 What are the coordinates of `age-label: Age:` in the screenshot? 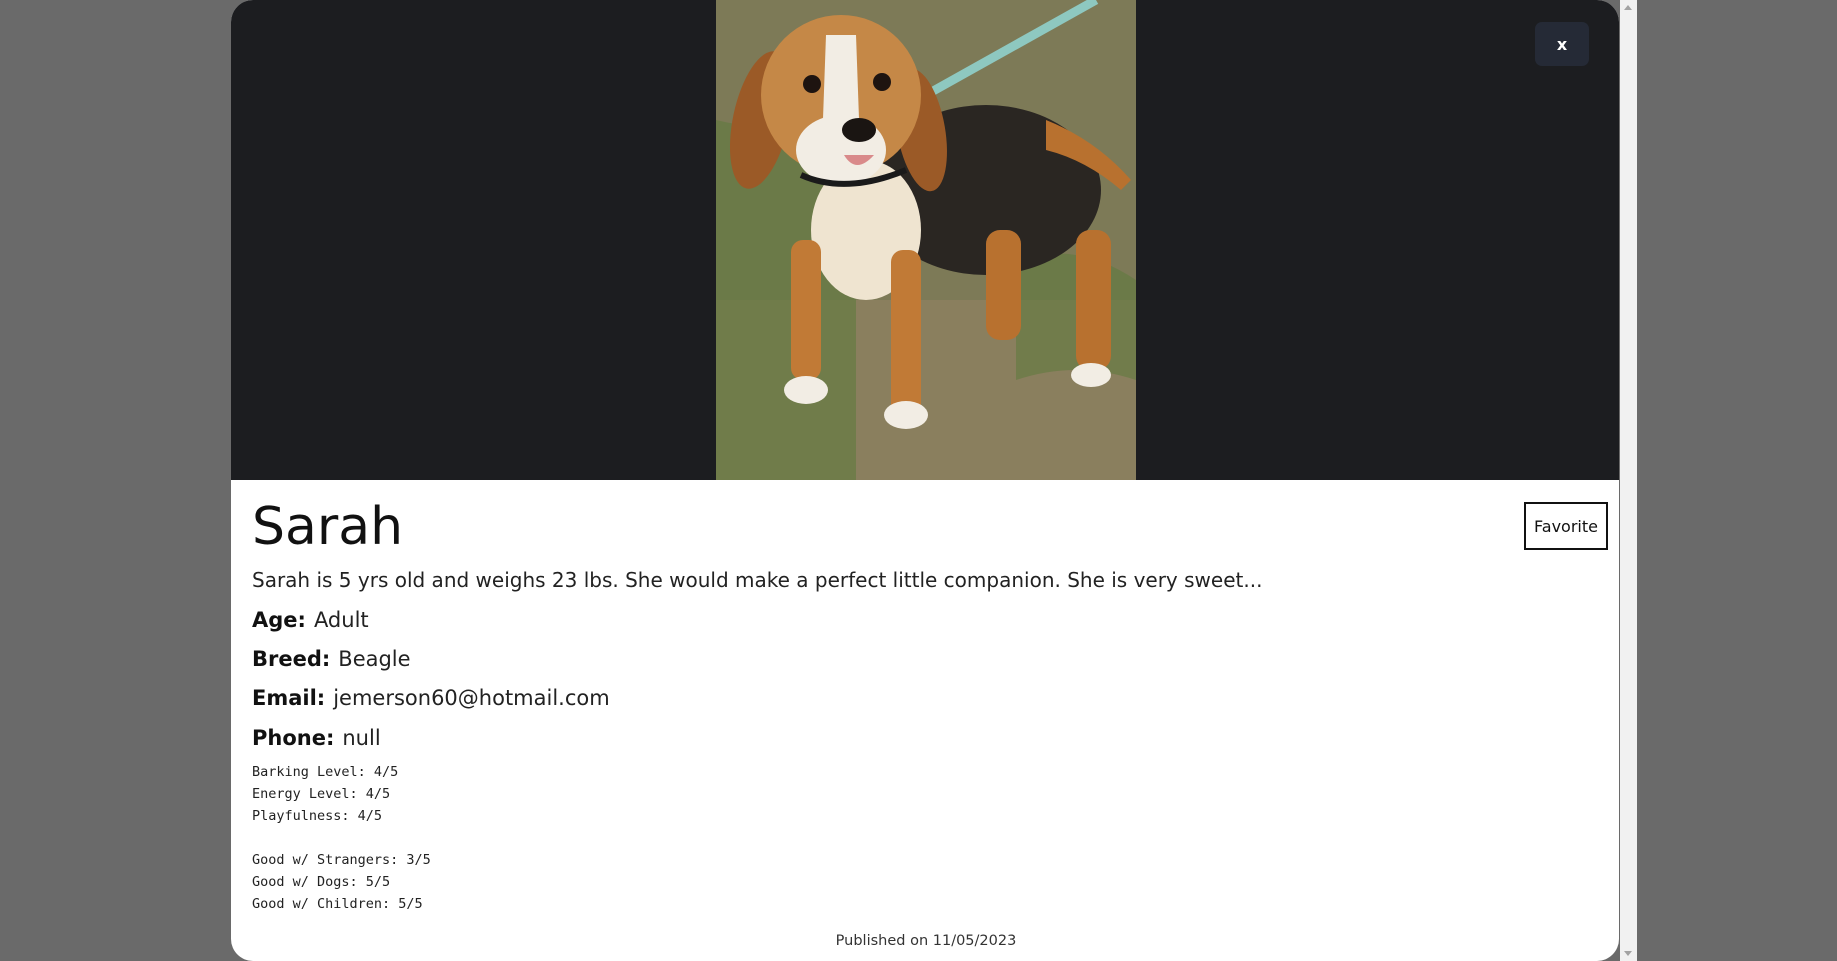 It's located at (279, 620).